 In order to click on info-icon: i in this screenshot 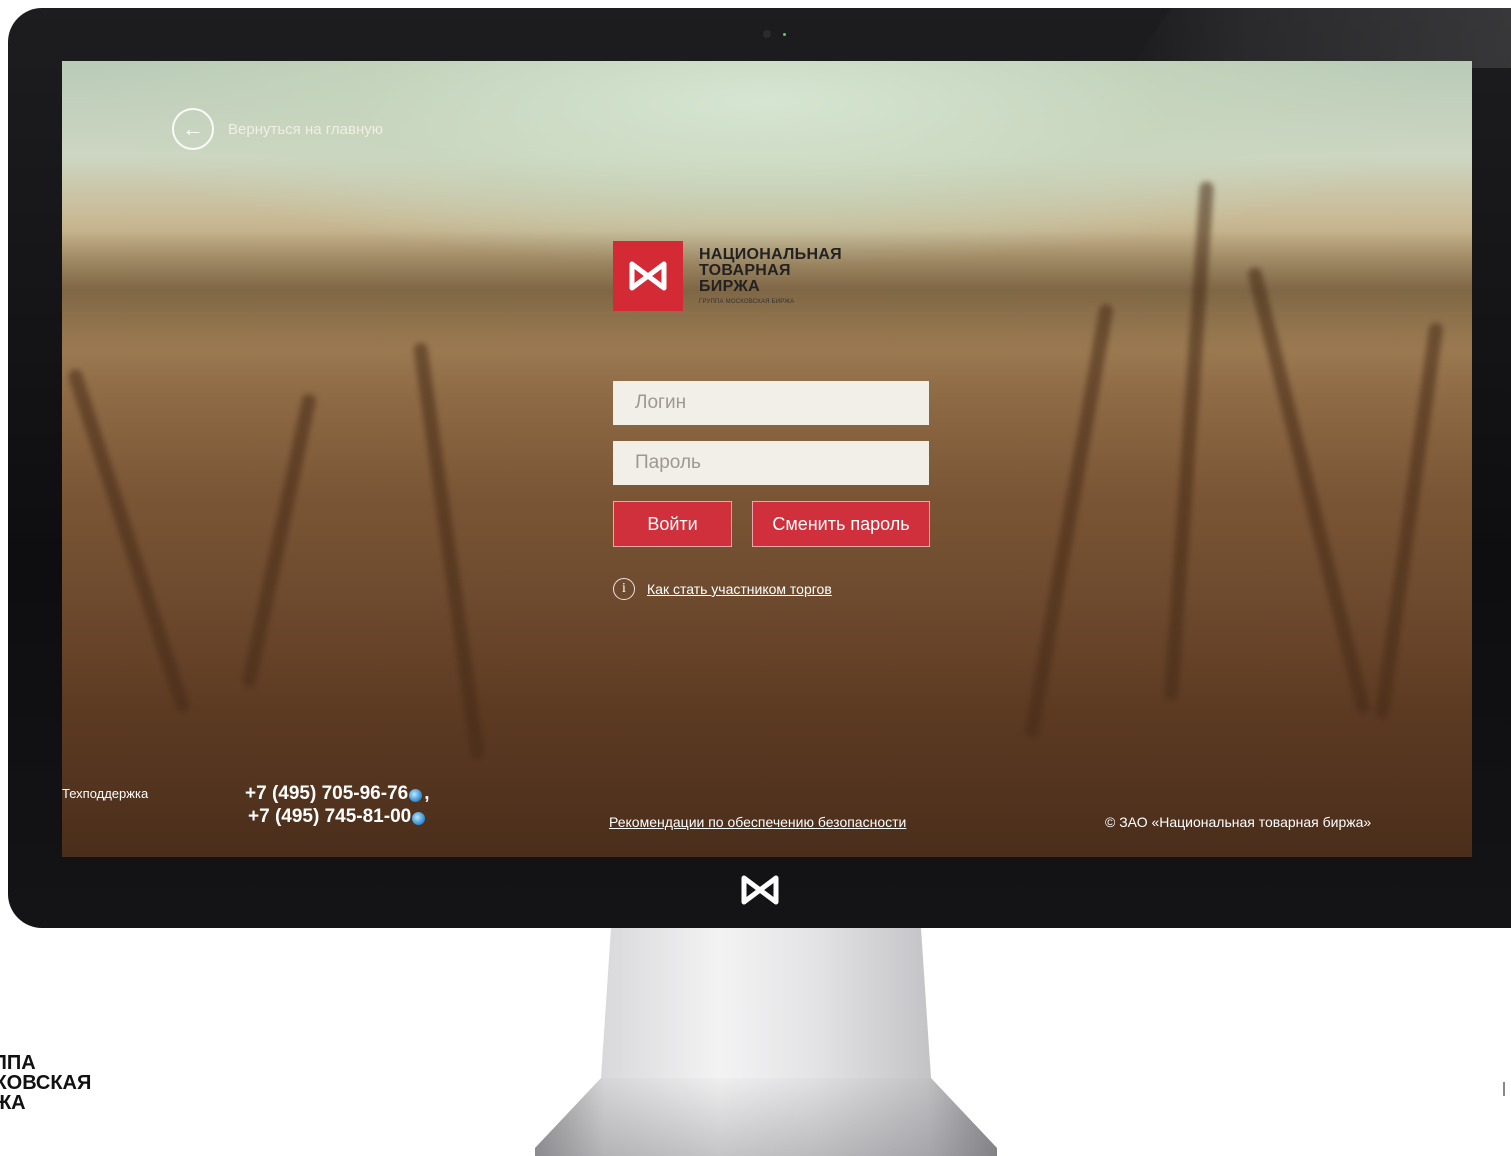, I will do `click(624, 589)`.